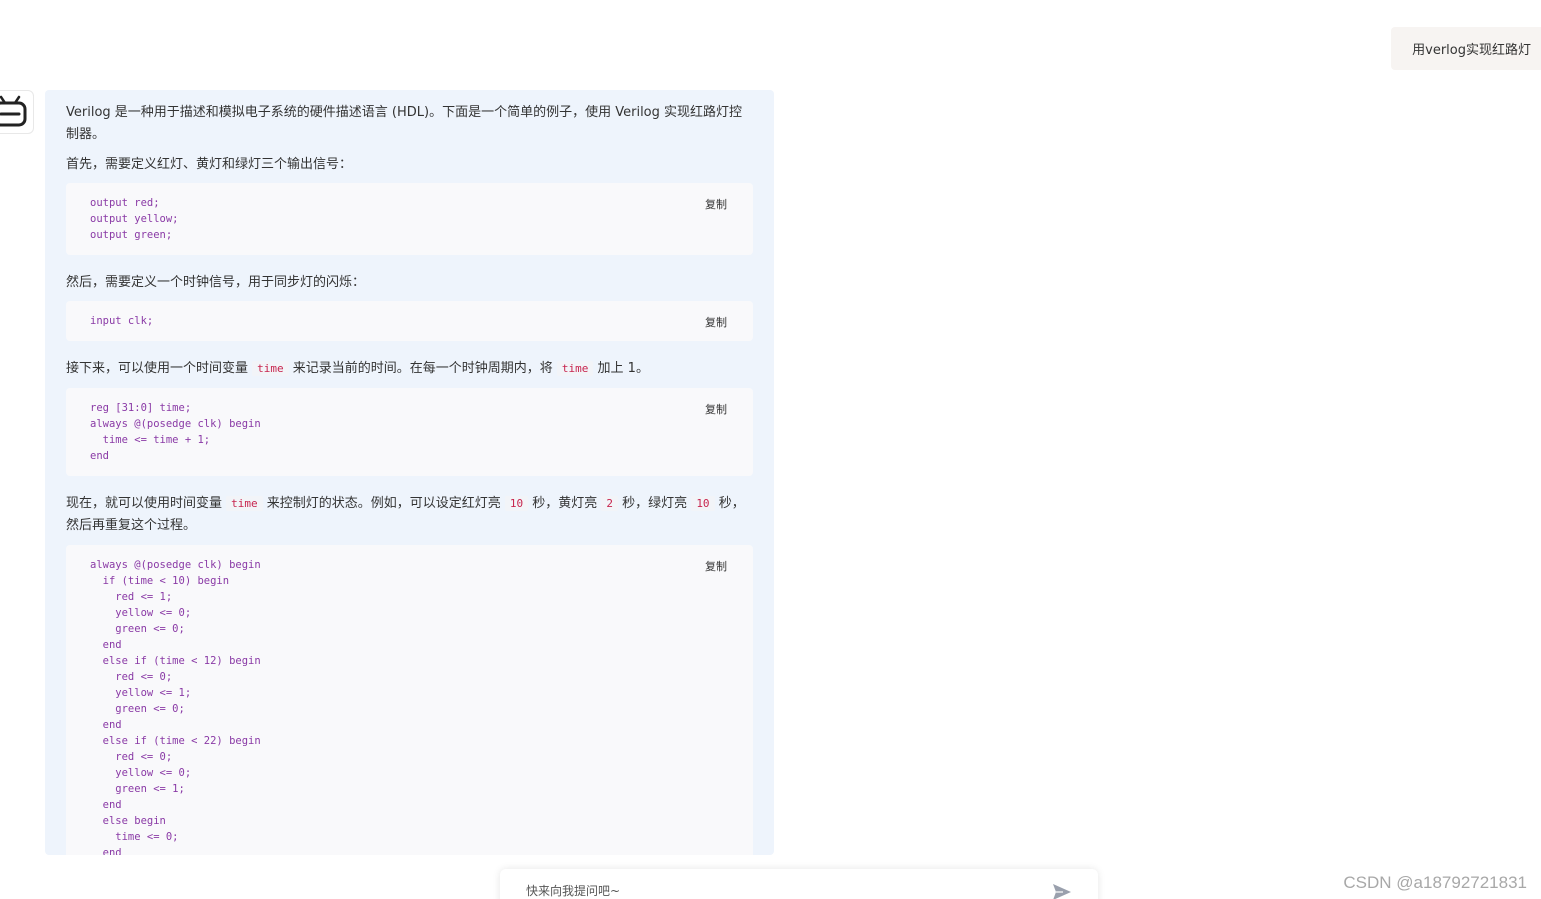 This screenshot has height=899, width=1541. Describe the element at coordinates (776, 891) in the screenshot. I see `chat-input` at that location.